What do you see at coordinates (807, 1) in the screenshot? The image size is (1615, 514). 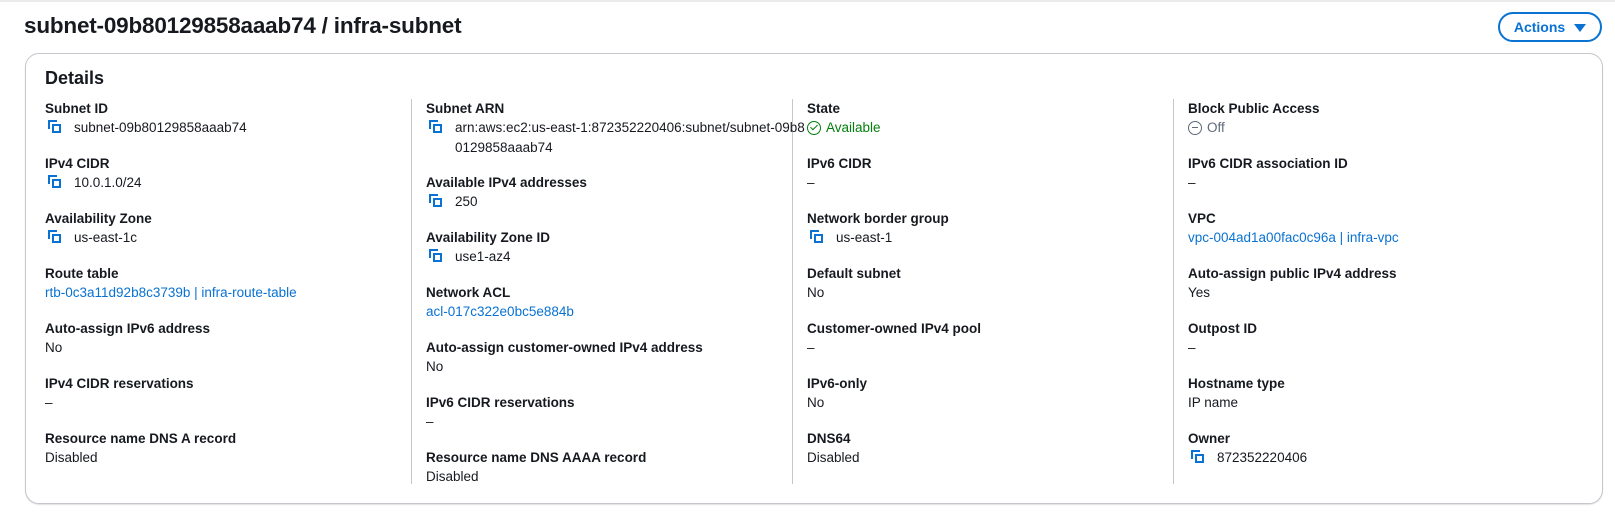 I see `top-border` at bounding box center [807, 1].